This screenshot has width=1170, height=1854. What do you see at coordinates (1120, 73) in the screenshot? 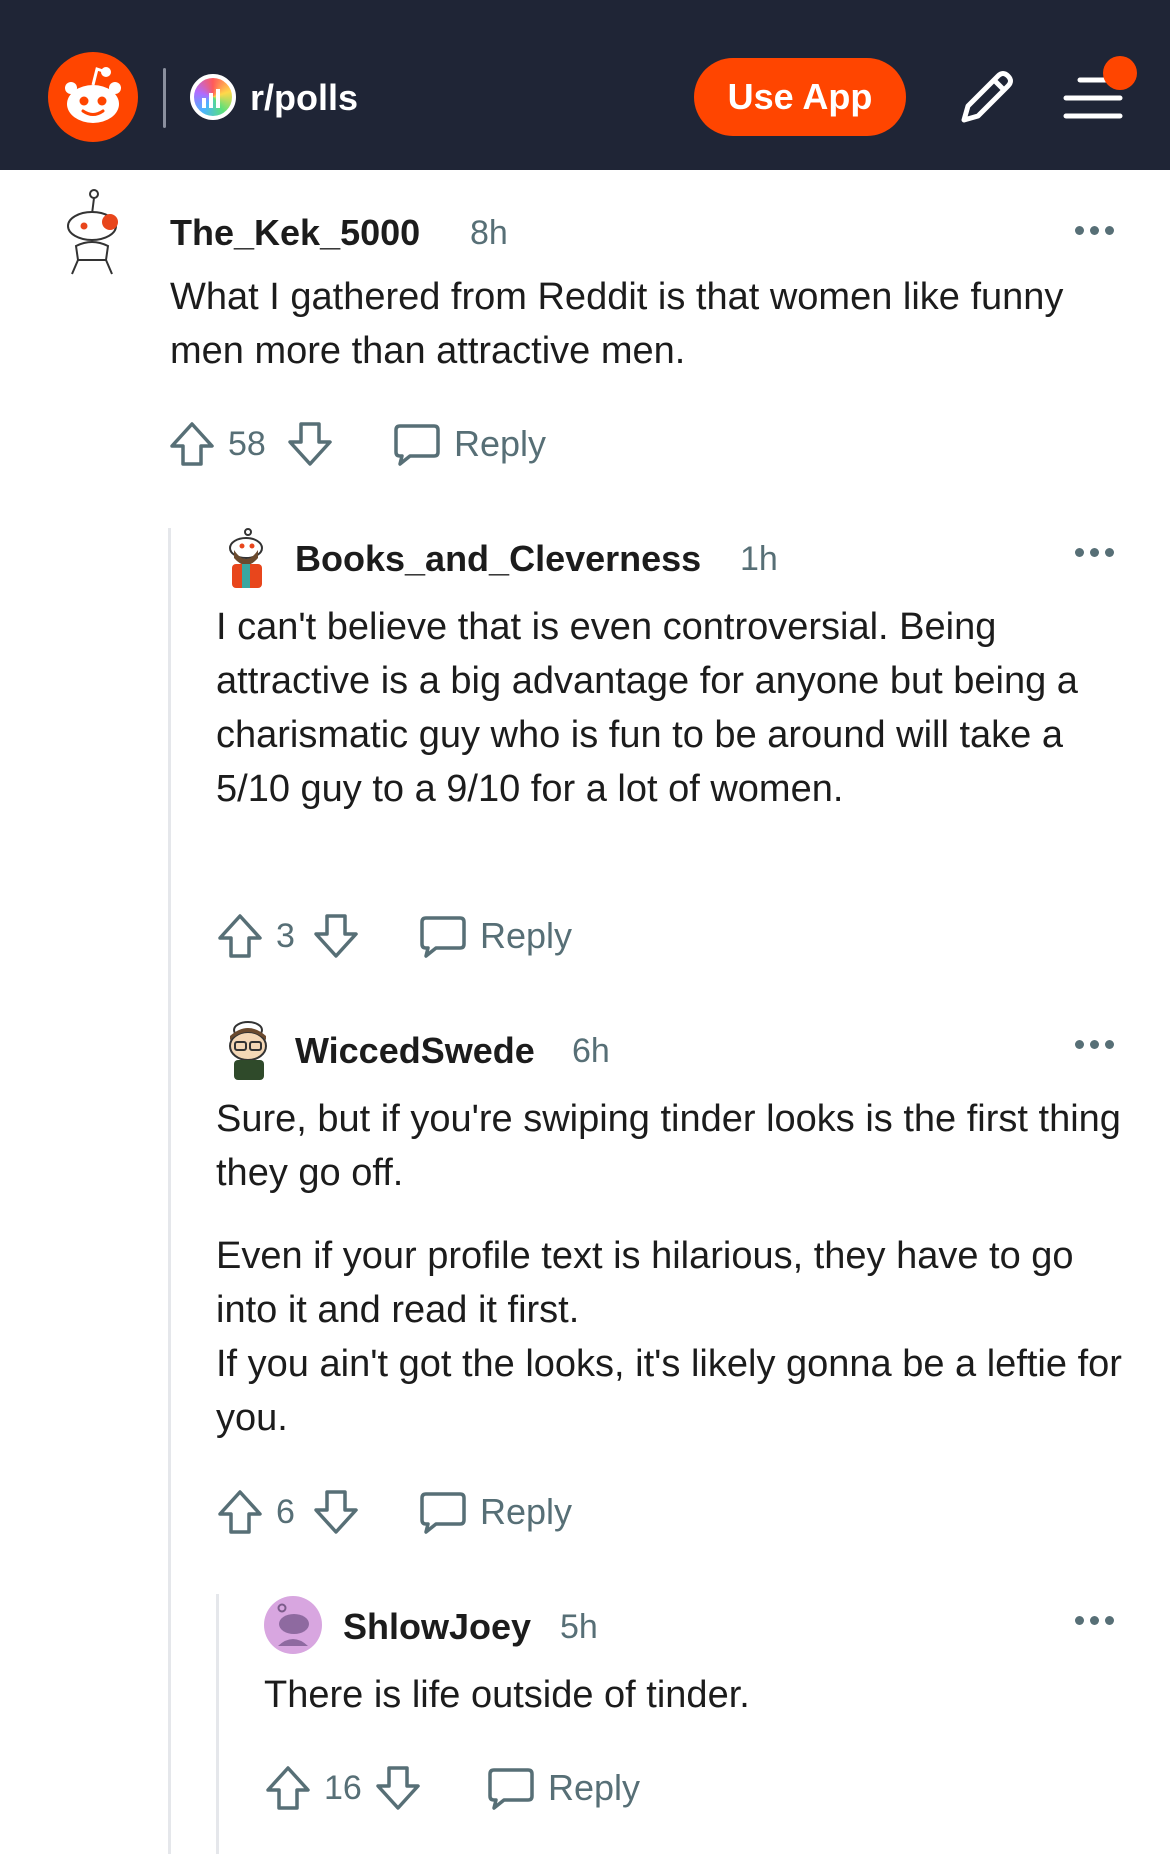
I see `notification-dot` at bounding box center [1120, 73].